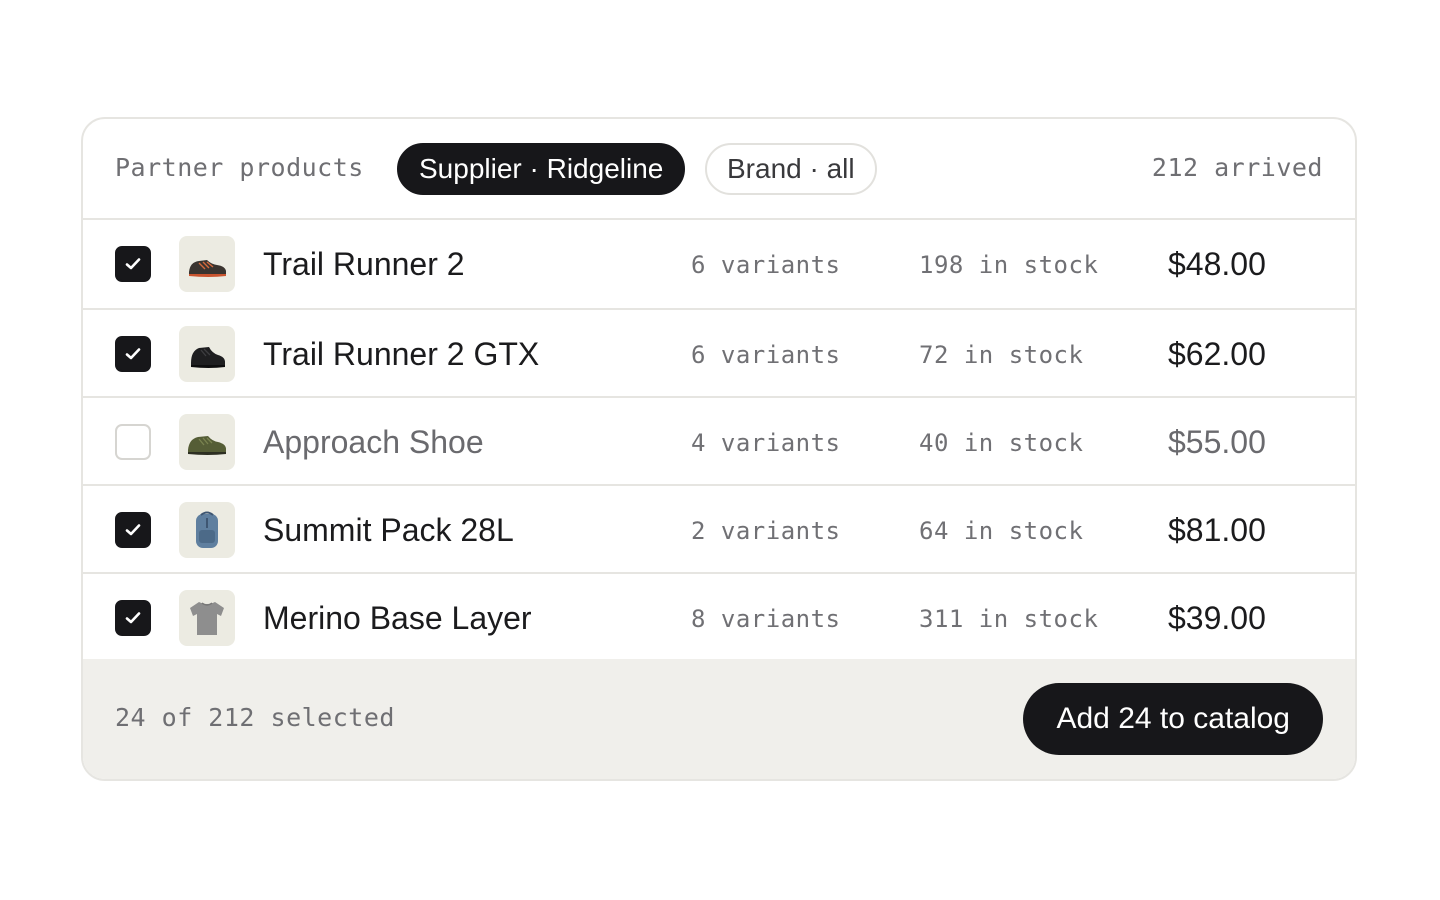  I want to click on olive-shoe-icon, so click(207, 445).